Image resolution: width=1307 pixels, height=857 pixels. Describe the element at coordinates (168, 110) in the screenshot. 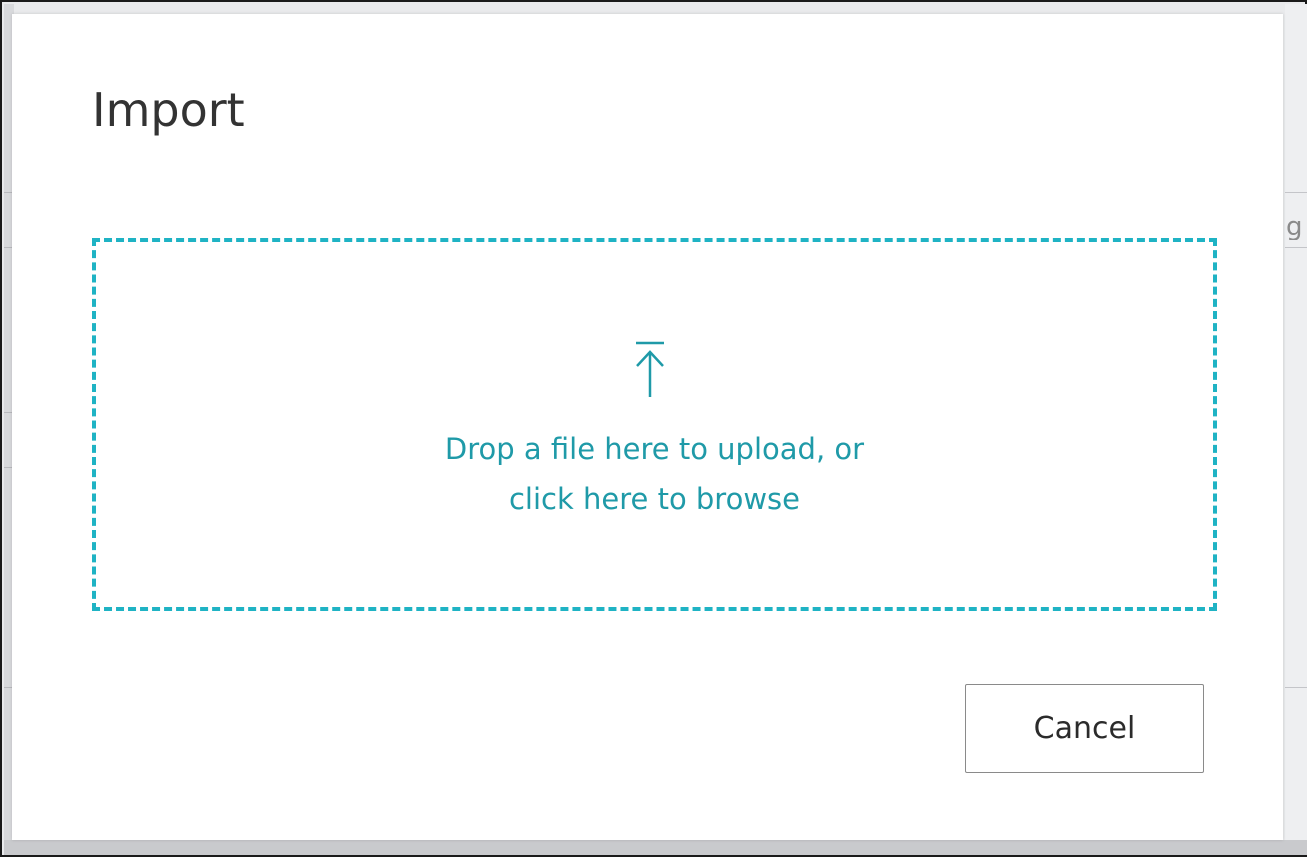

I see `dialog-title: Import` at that location.